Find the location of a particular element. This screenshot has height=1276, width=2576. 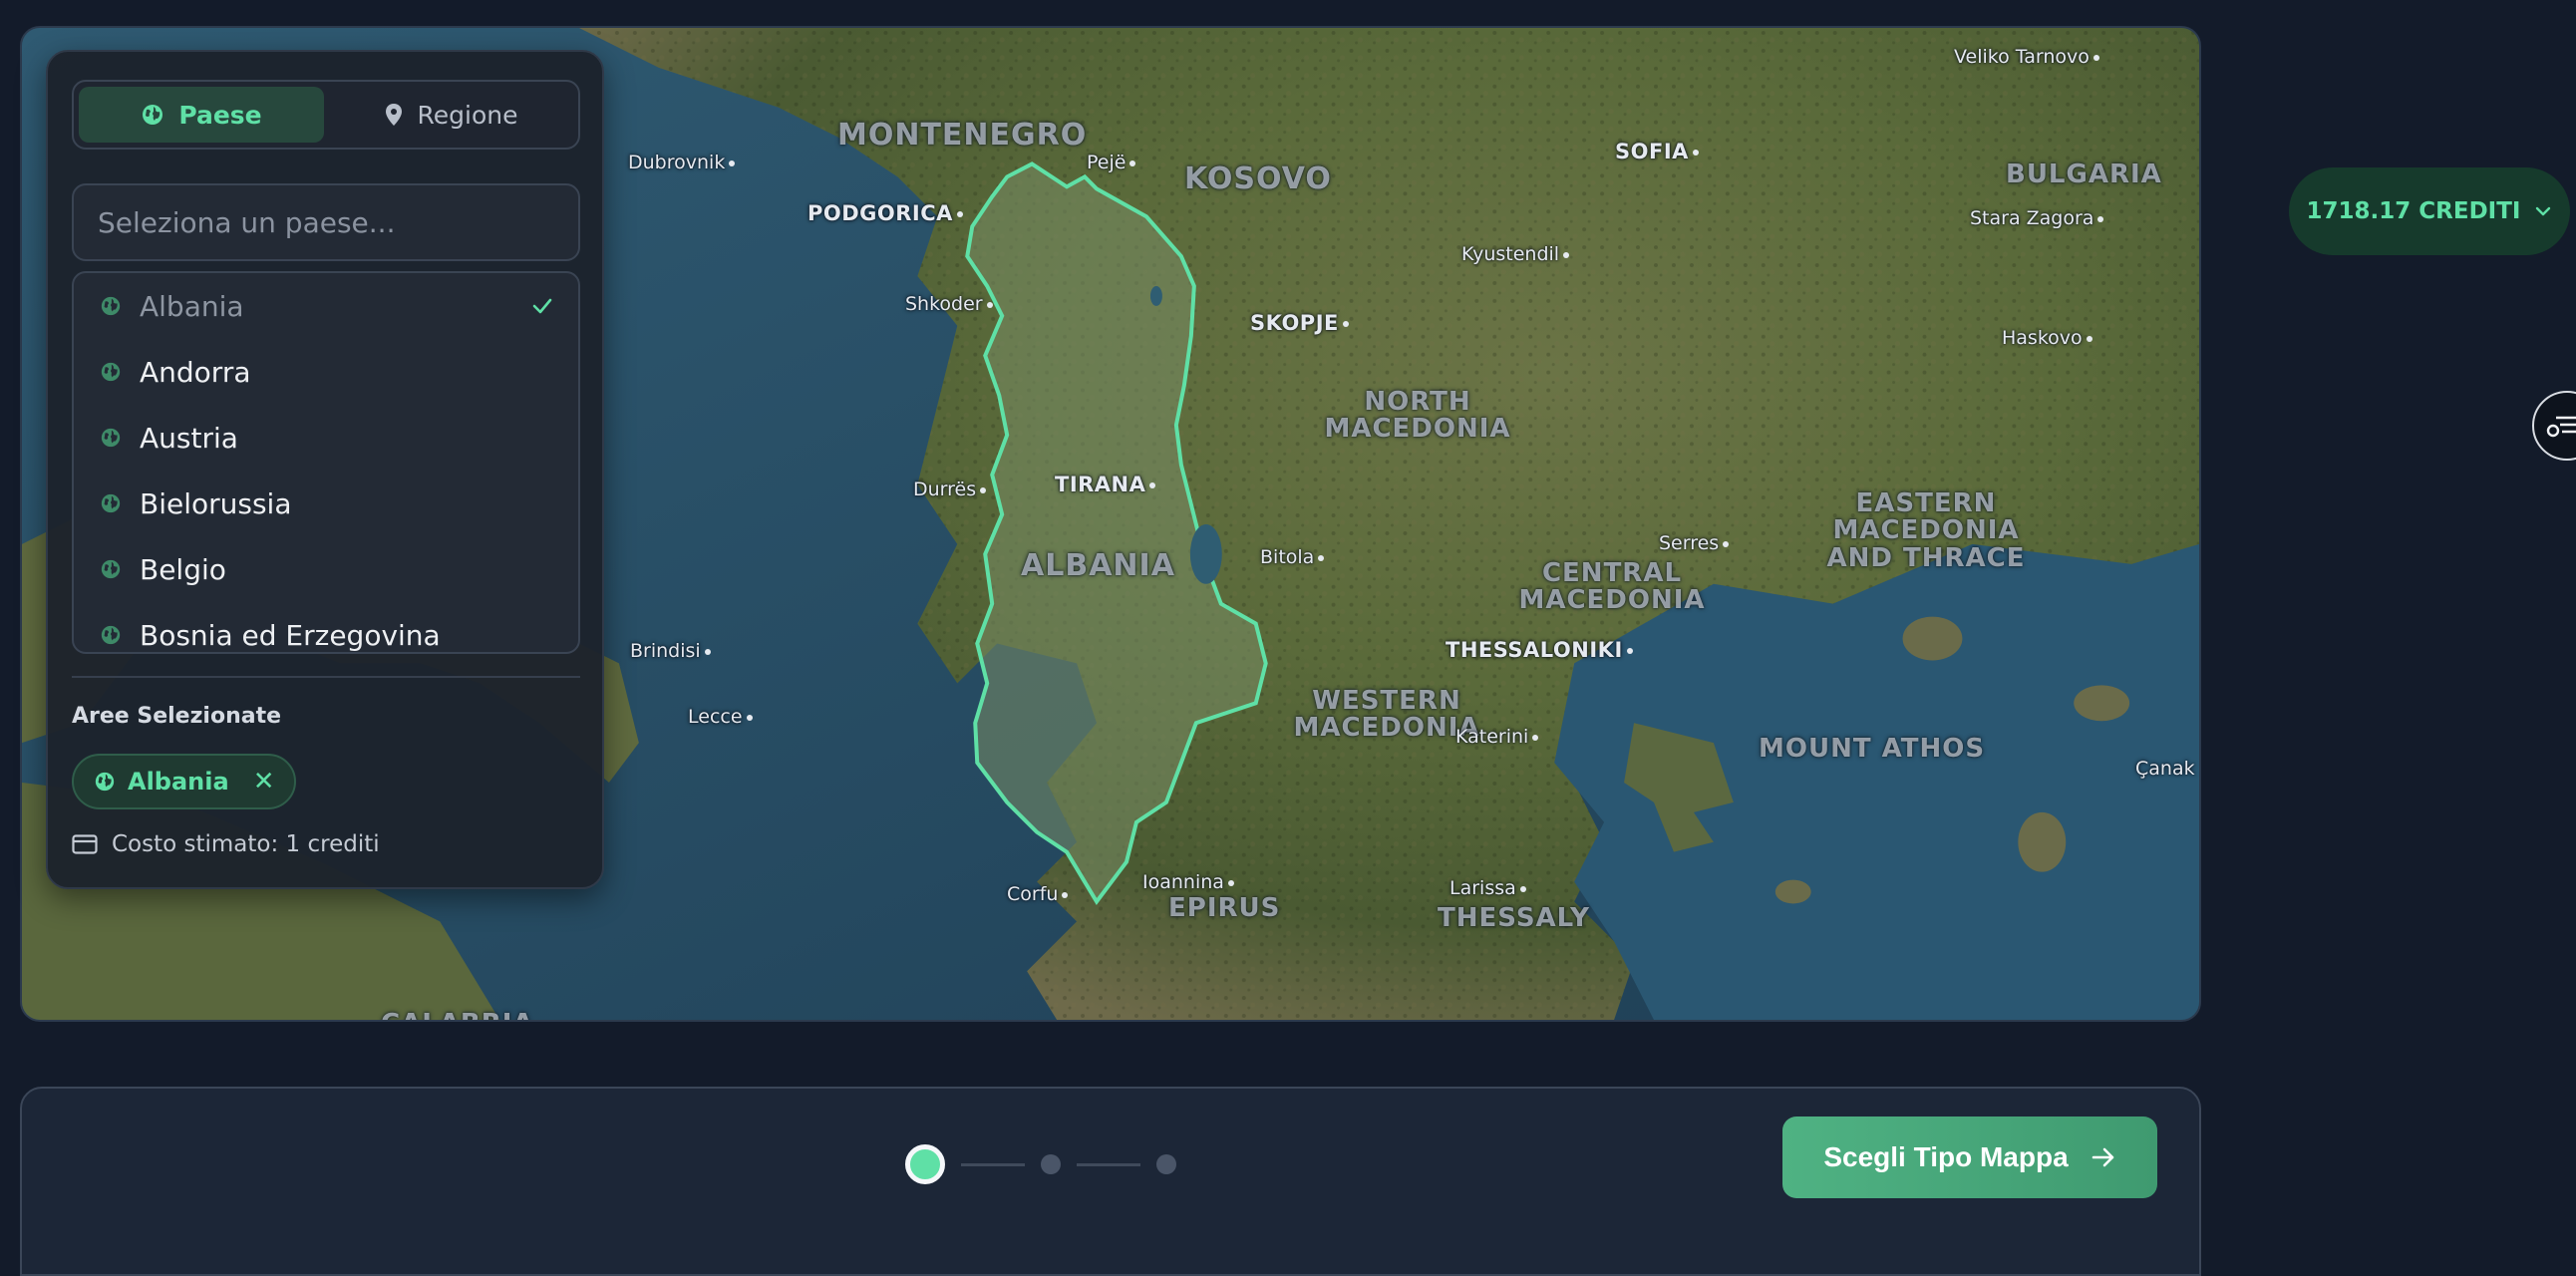

map-city-corfu: Corfu is located at coordinates (1037, 894).